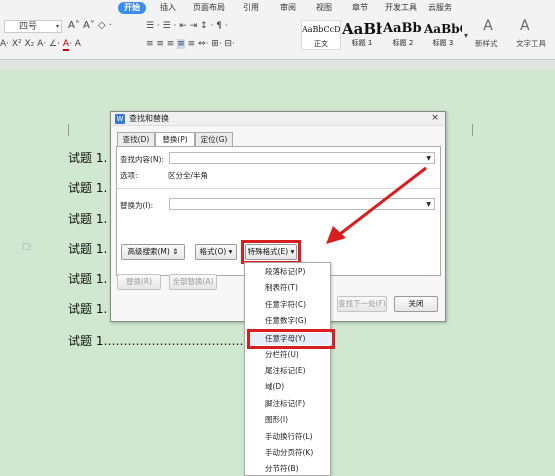 Image resolution: width=555 pixels, height=476 pixels. What do you see at coordinates (336, 235) in the screenshot?
I see `arrow-head` at bounding box center [336, 235].